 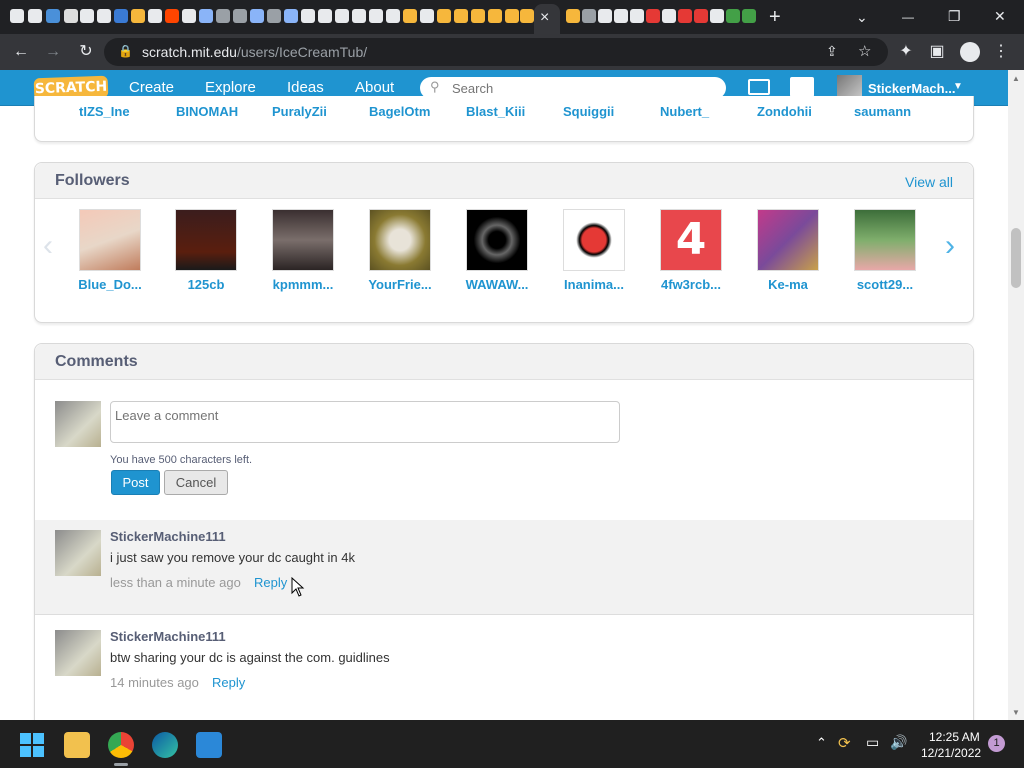 I want to click on nav-explore: Explore, so click(x=230, y=87).